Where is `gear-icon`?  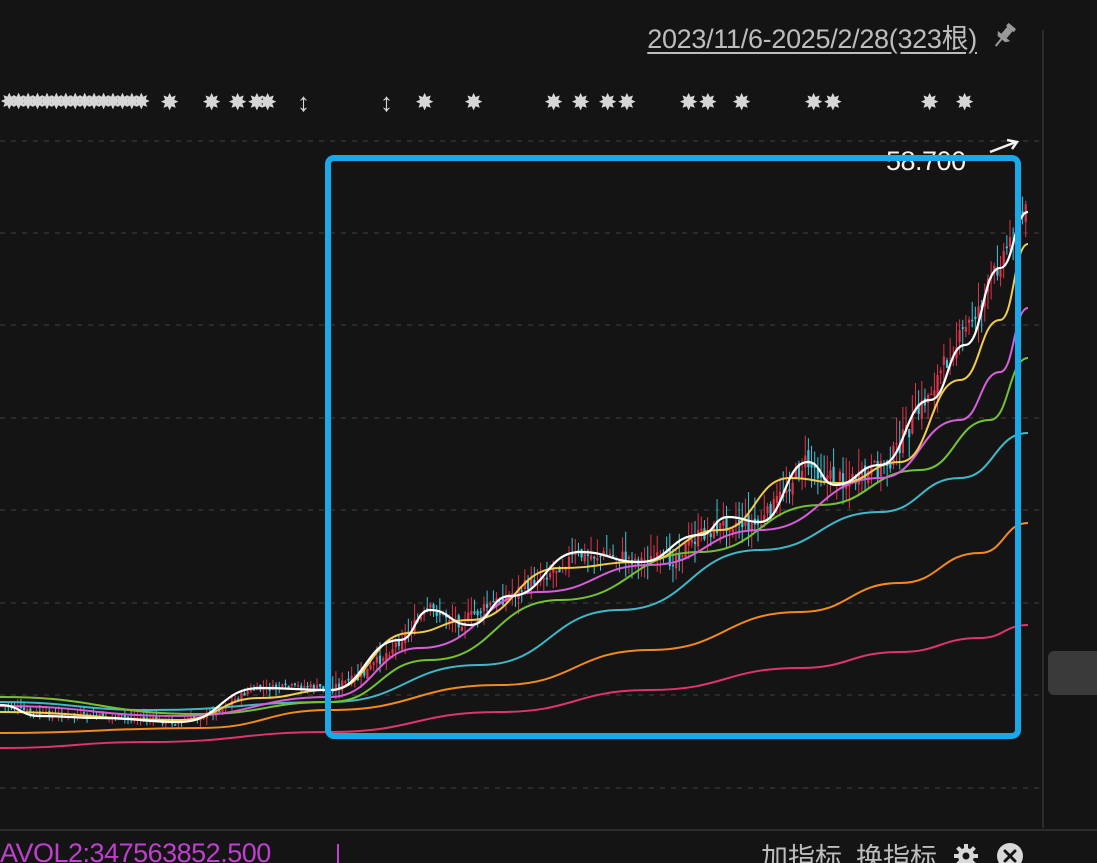 gear-icon is located at coordinates (966, 852).